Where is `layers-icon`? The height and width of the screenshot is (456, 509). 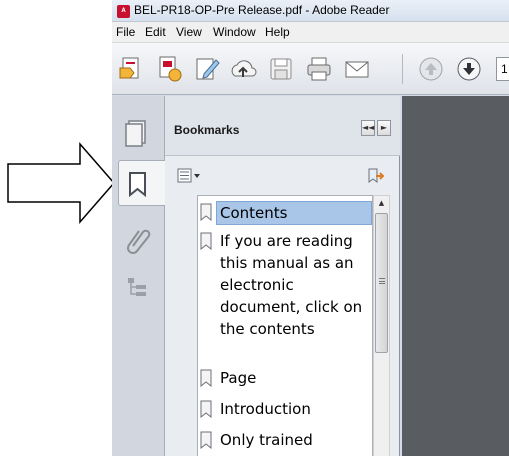
layers-icon is located at coordinates (137, 287).